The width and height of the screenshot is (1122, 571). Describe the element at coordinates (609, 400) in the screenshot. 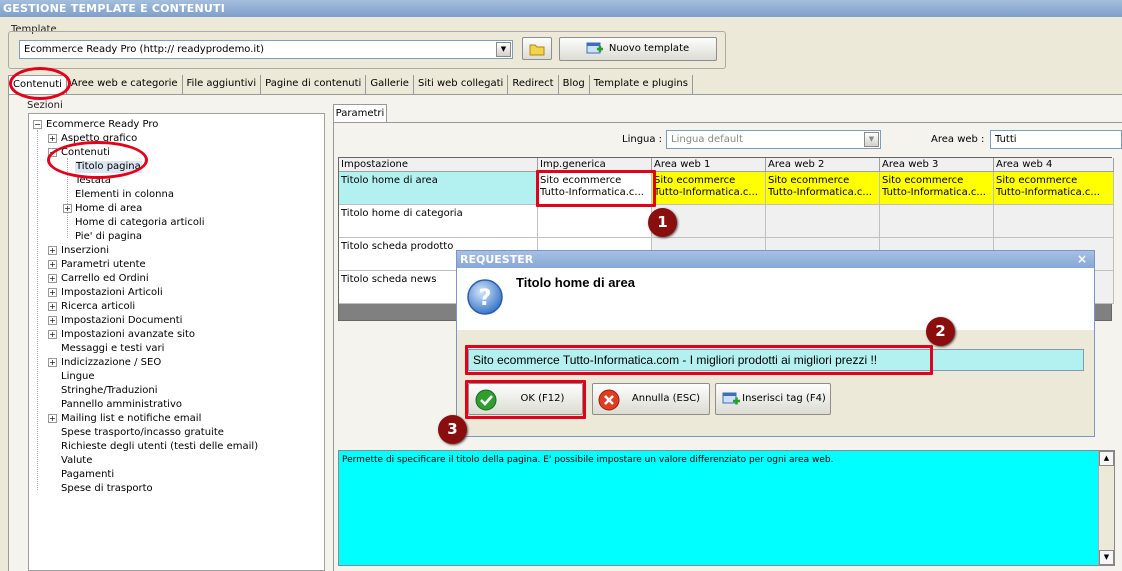

I see `cancel-icon` at that location.